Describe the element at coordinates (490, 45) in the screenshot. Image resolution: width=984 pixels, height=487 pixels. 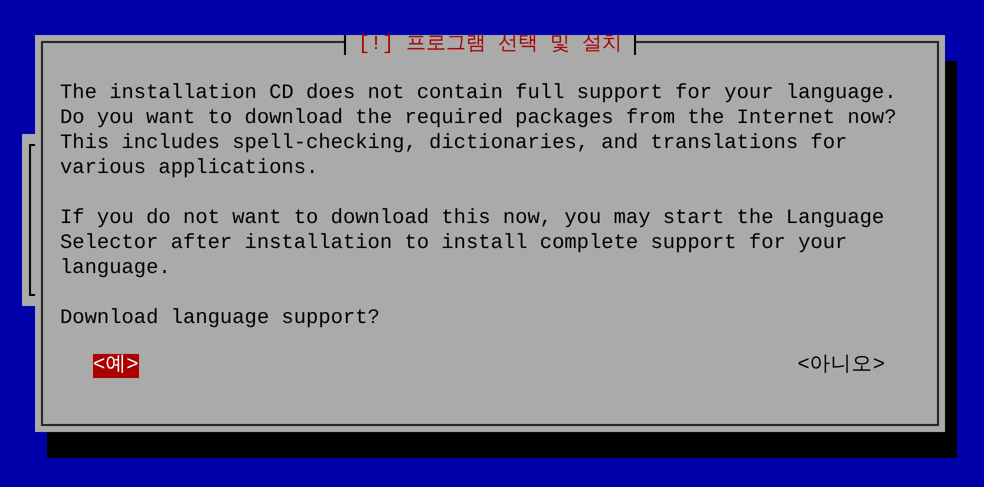
I see `dialog-title: [!] 프로그램 선택 및 설치` at that location.